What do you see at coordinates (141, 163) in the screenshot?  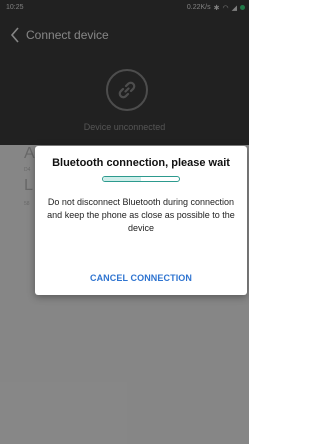 I see `dialog-title: Bluetooth connection, please wait` at bounding box center [141, 163].